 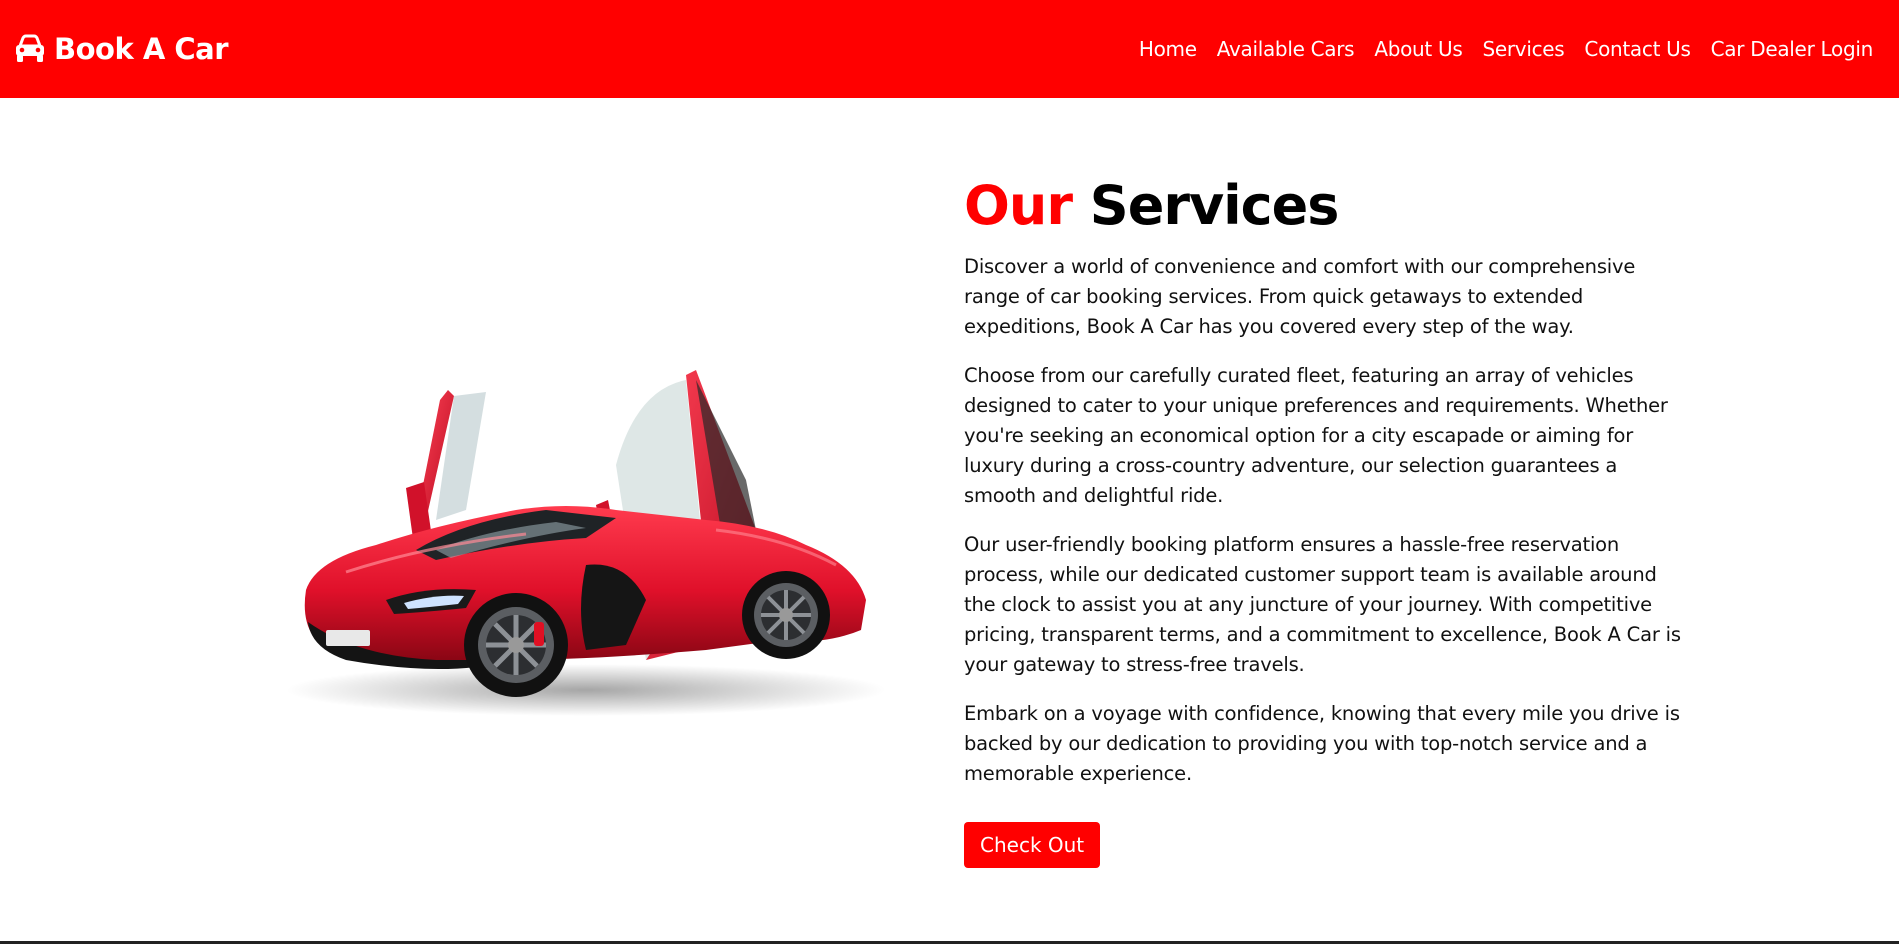 What do you see at coordinates (1032, 845) in the screenshot?
I see `check-out-button: Check Out` at bounding box center [1032, 845].